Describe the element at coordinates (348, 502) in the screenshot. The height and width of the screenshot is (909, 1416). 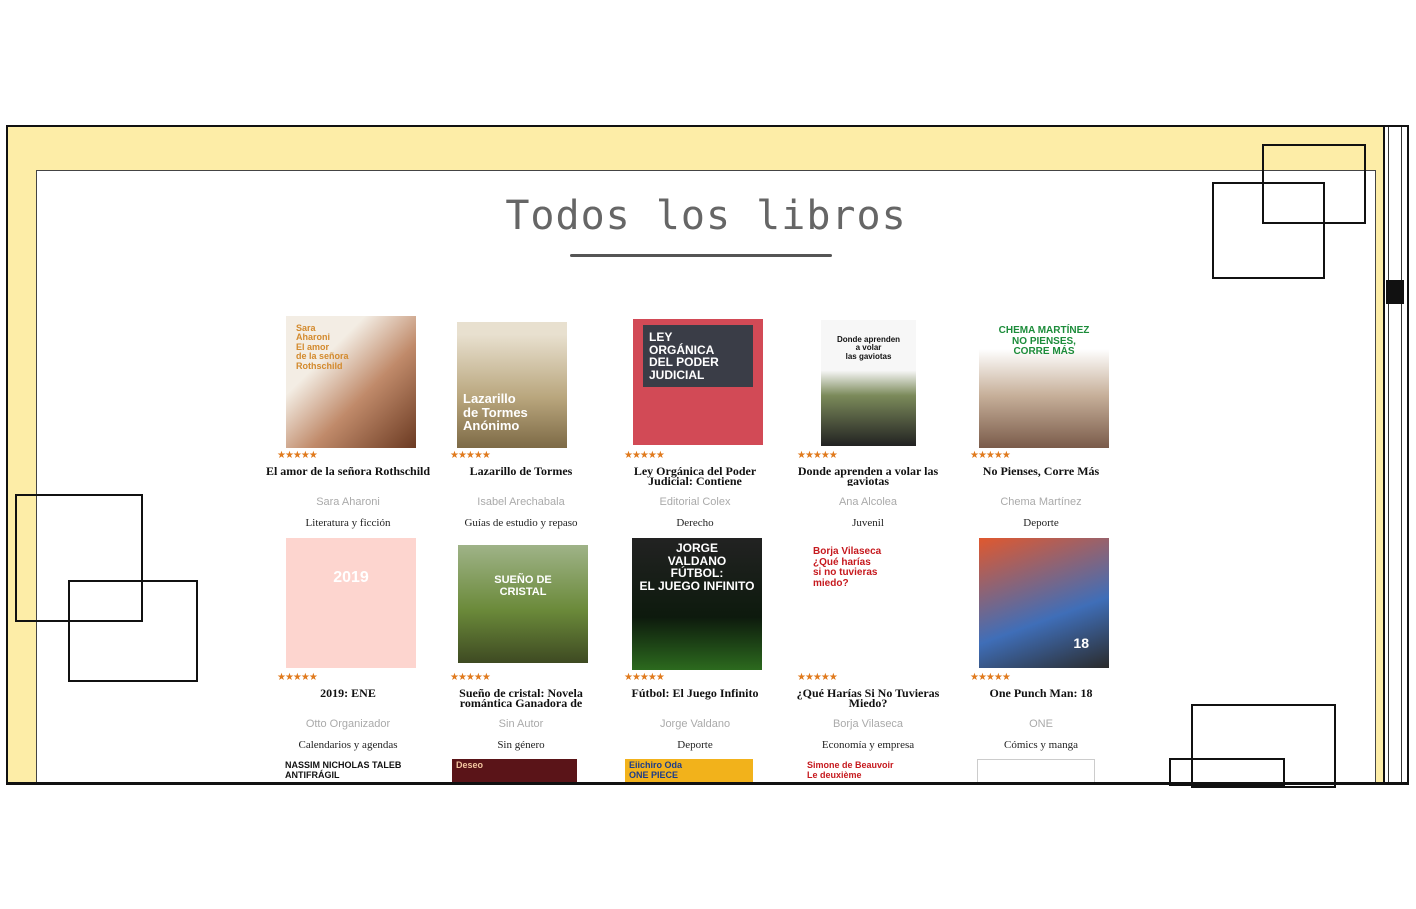
I see `book-author: Sara Aharoni` at that location.